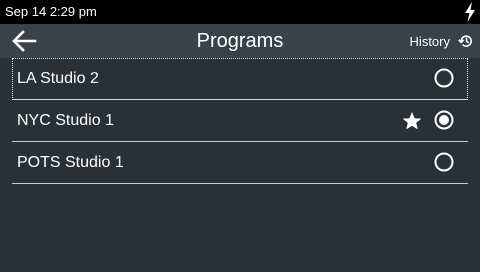 The height and width of the screenshot is (272, 480). What do you see at coordinates (444, 120) in the screenshot?
I see `radio-selected-icon` at bounding box center [444, 120].